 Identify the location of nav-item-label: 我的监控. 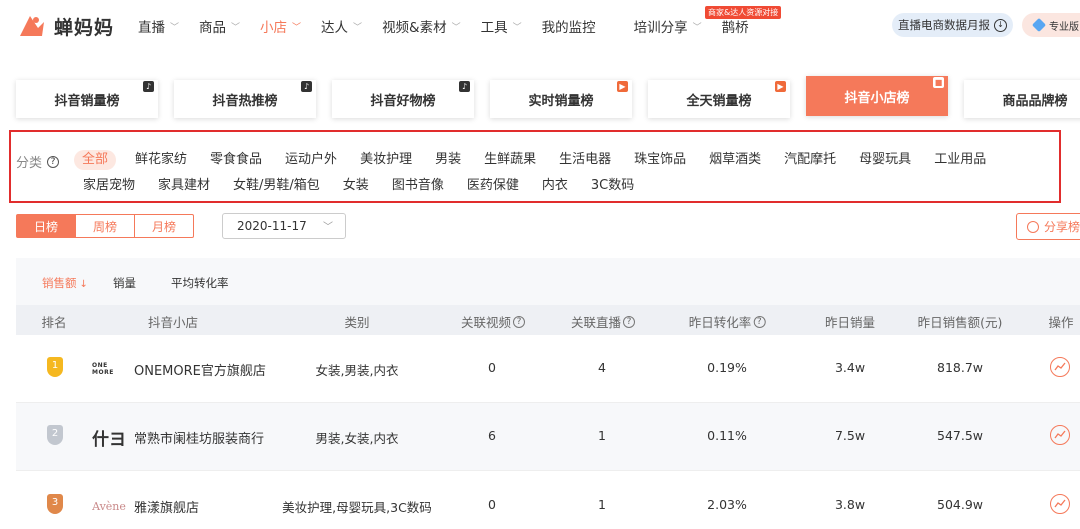
(568, 28).